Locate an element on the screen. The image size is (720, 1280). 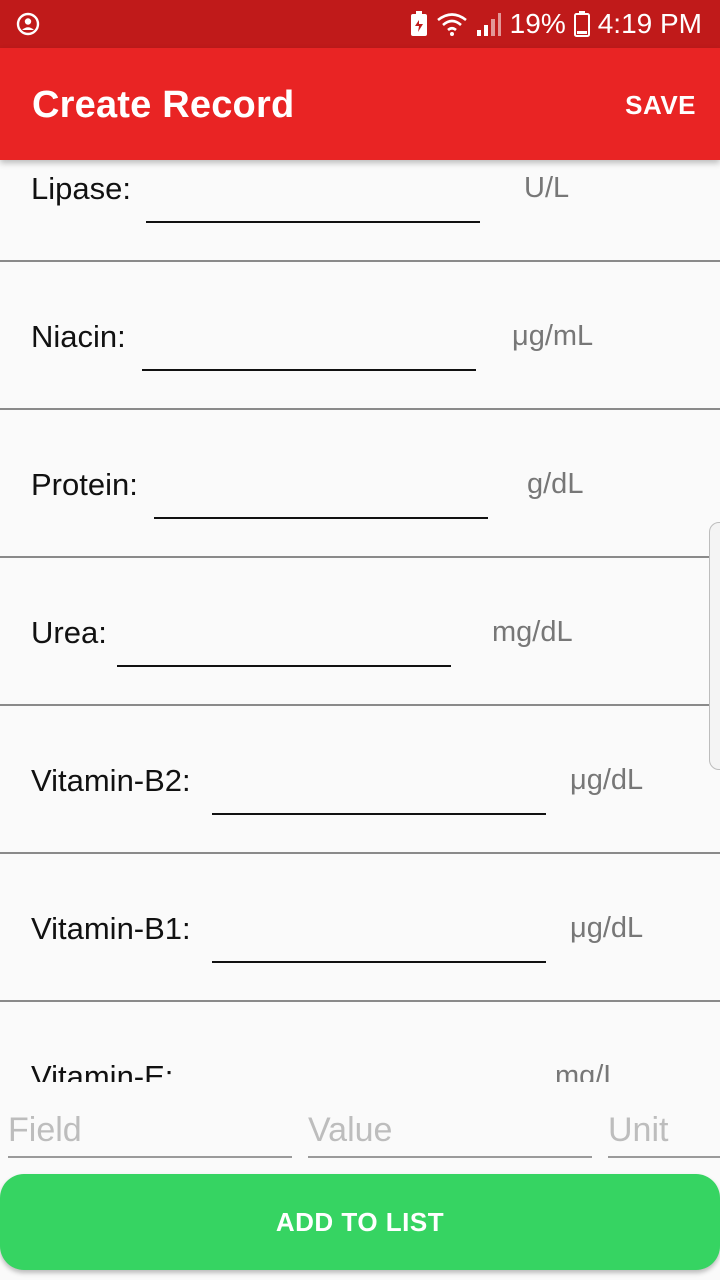
new-record-inputs: Field Value Unit is located at coordinates (360, 1130).